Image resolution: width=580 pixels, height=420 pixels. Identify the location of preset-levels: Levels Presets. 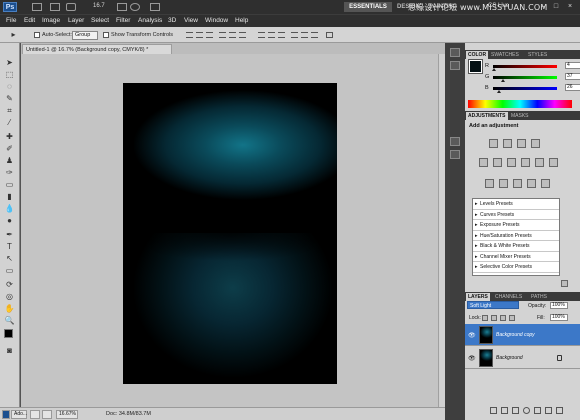
(516, 204).